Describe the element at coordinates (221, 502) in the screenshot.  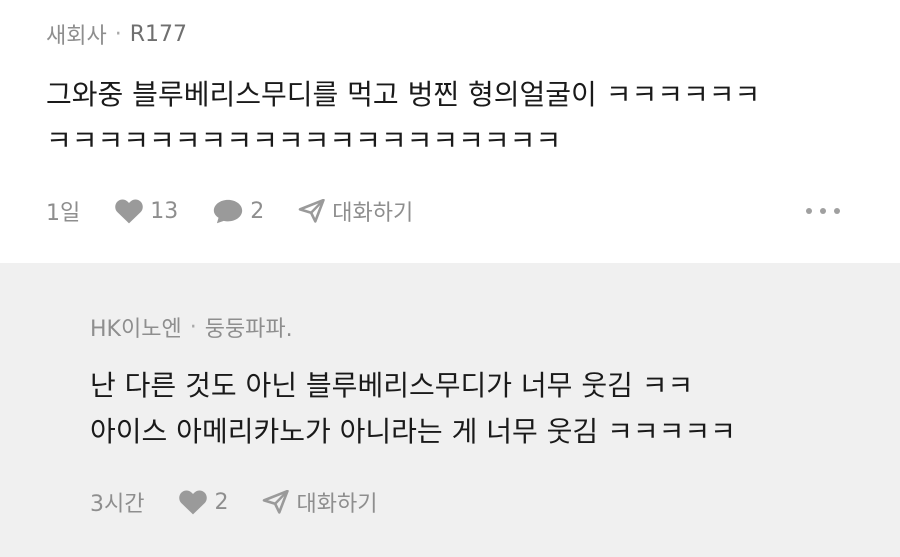
I see `like-count: 2` at that location.